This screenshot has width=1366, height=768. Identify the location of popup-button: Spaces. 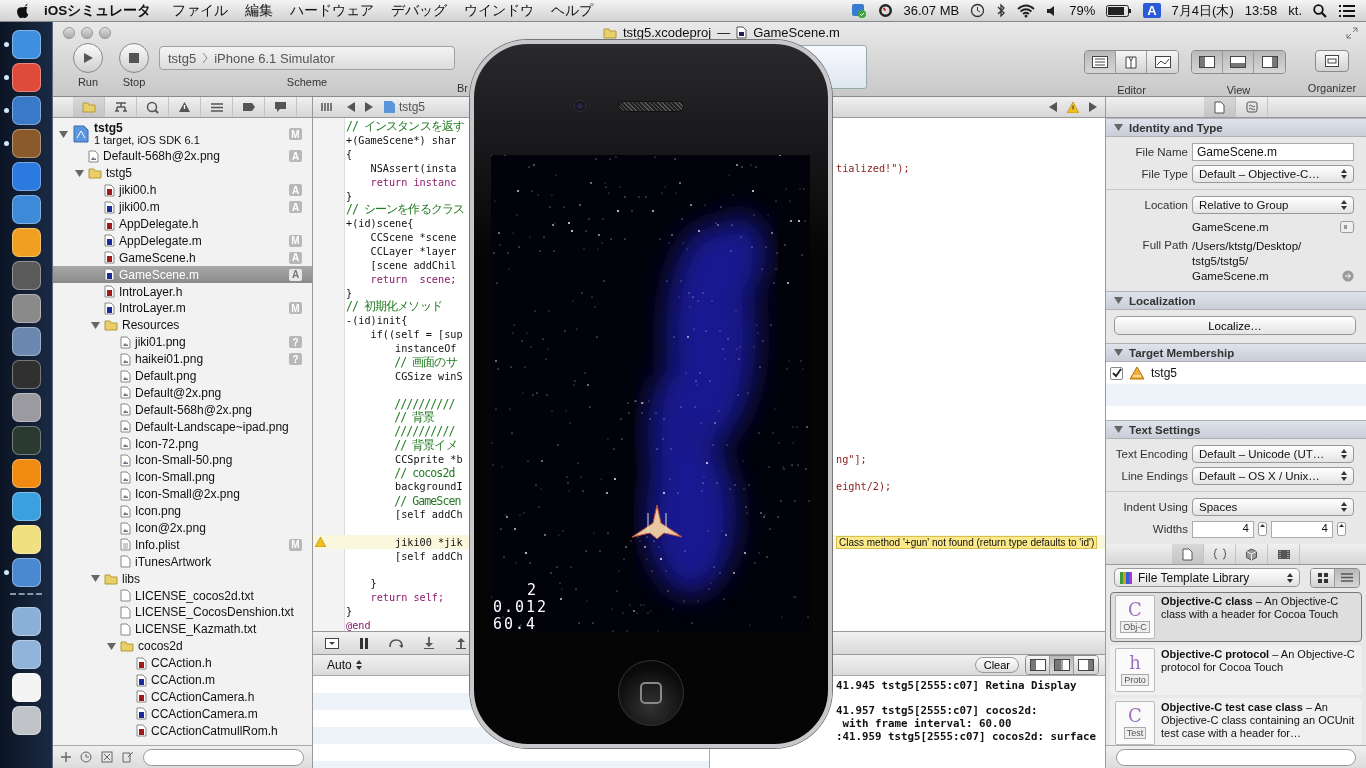
(1273, 507).